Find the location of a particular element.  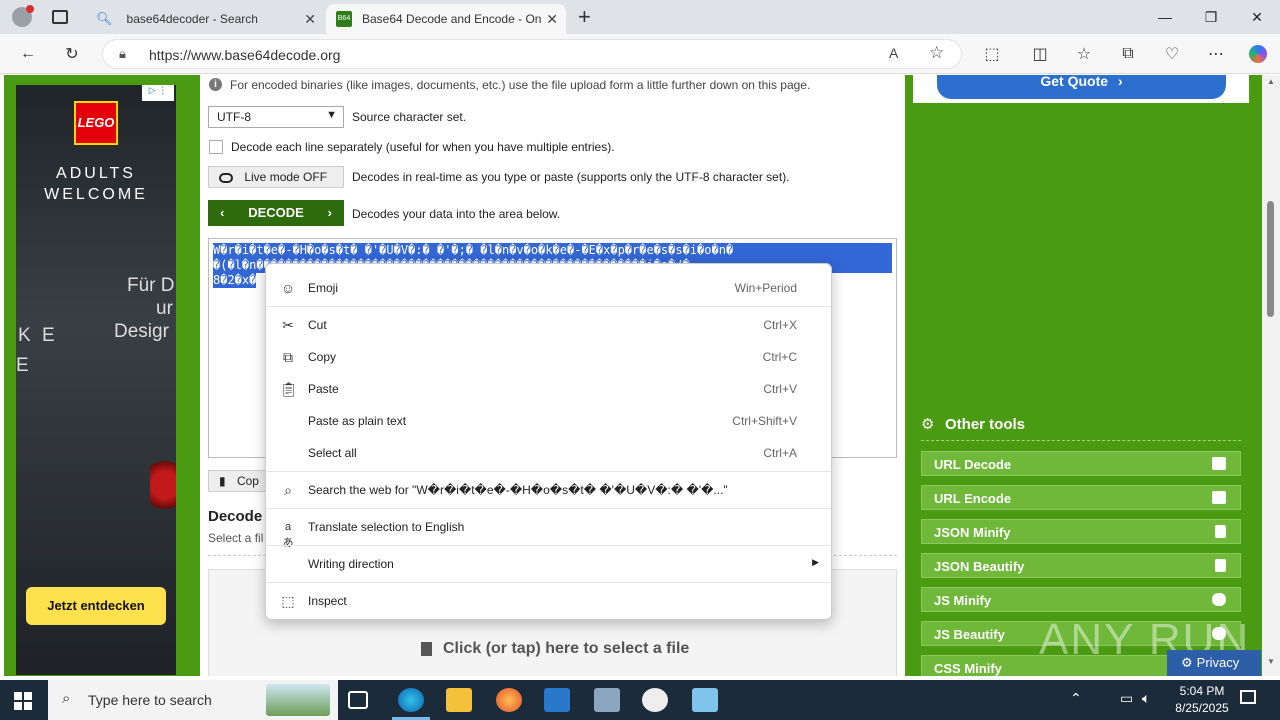

tool-json-minify: JSON Minify is located at coordinates (1081, 531).